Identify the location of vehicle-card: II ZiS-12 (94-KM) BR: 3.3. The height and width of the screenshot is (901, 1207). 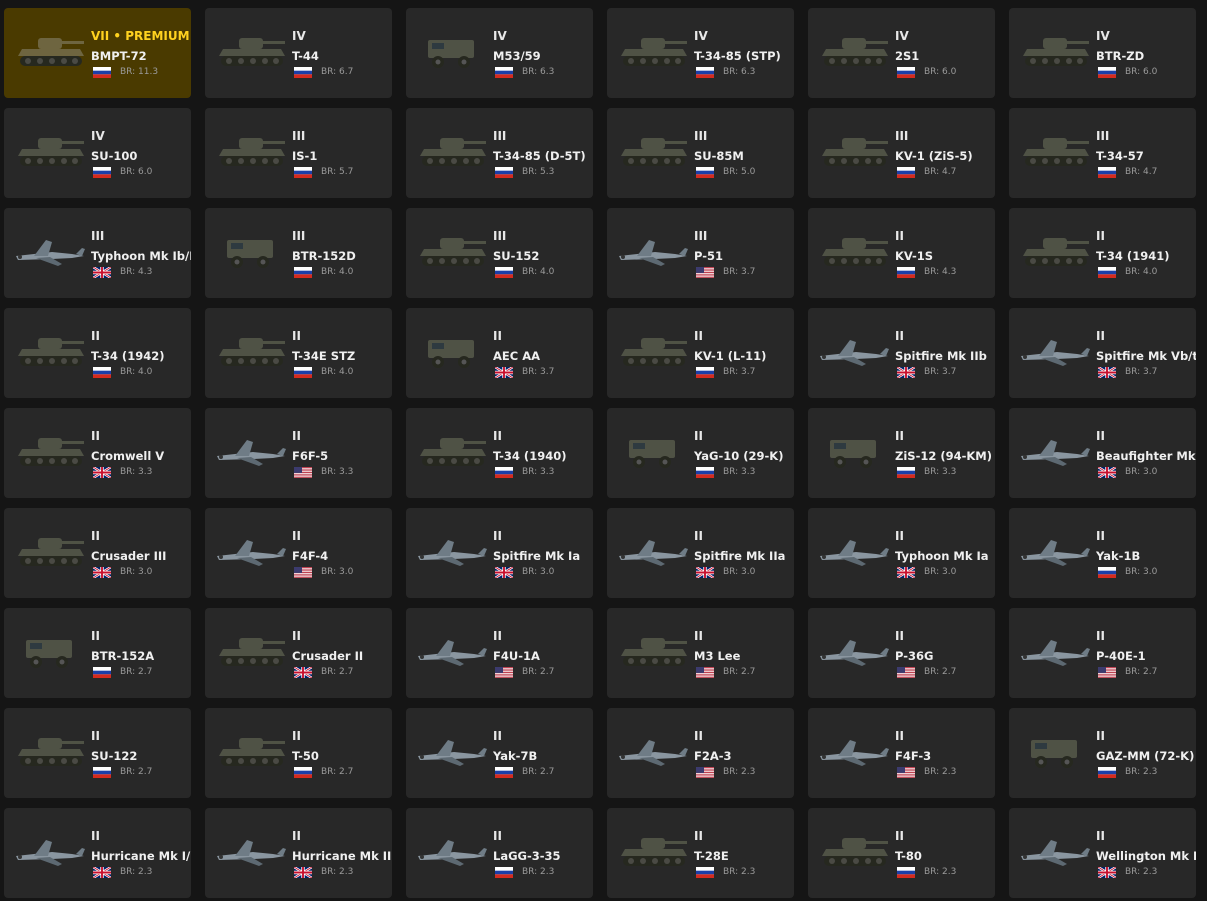
(901, 453).